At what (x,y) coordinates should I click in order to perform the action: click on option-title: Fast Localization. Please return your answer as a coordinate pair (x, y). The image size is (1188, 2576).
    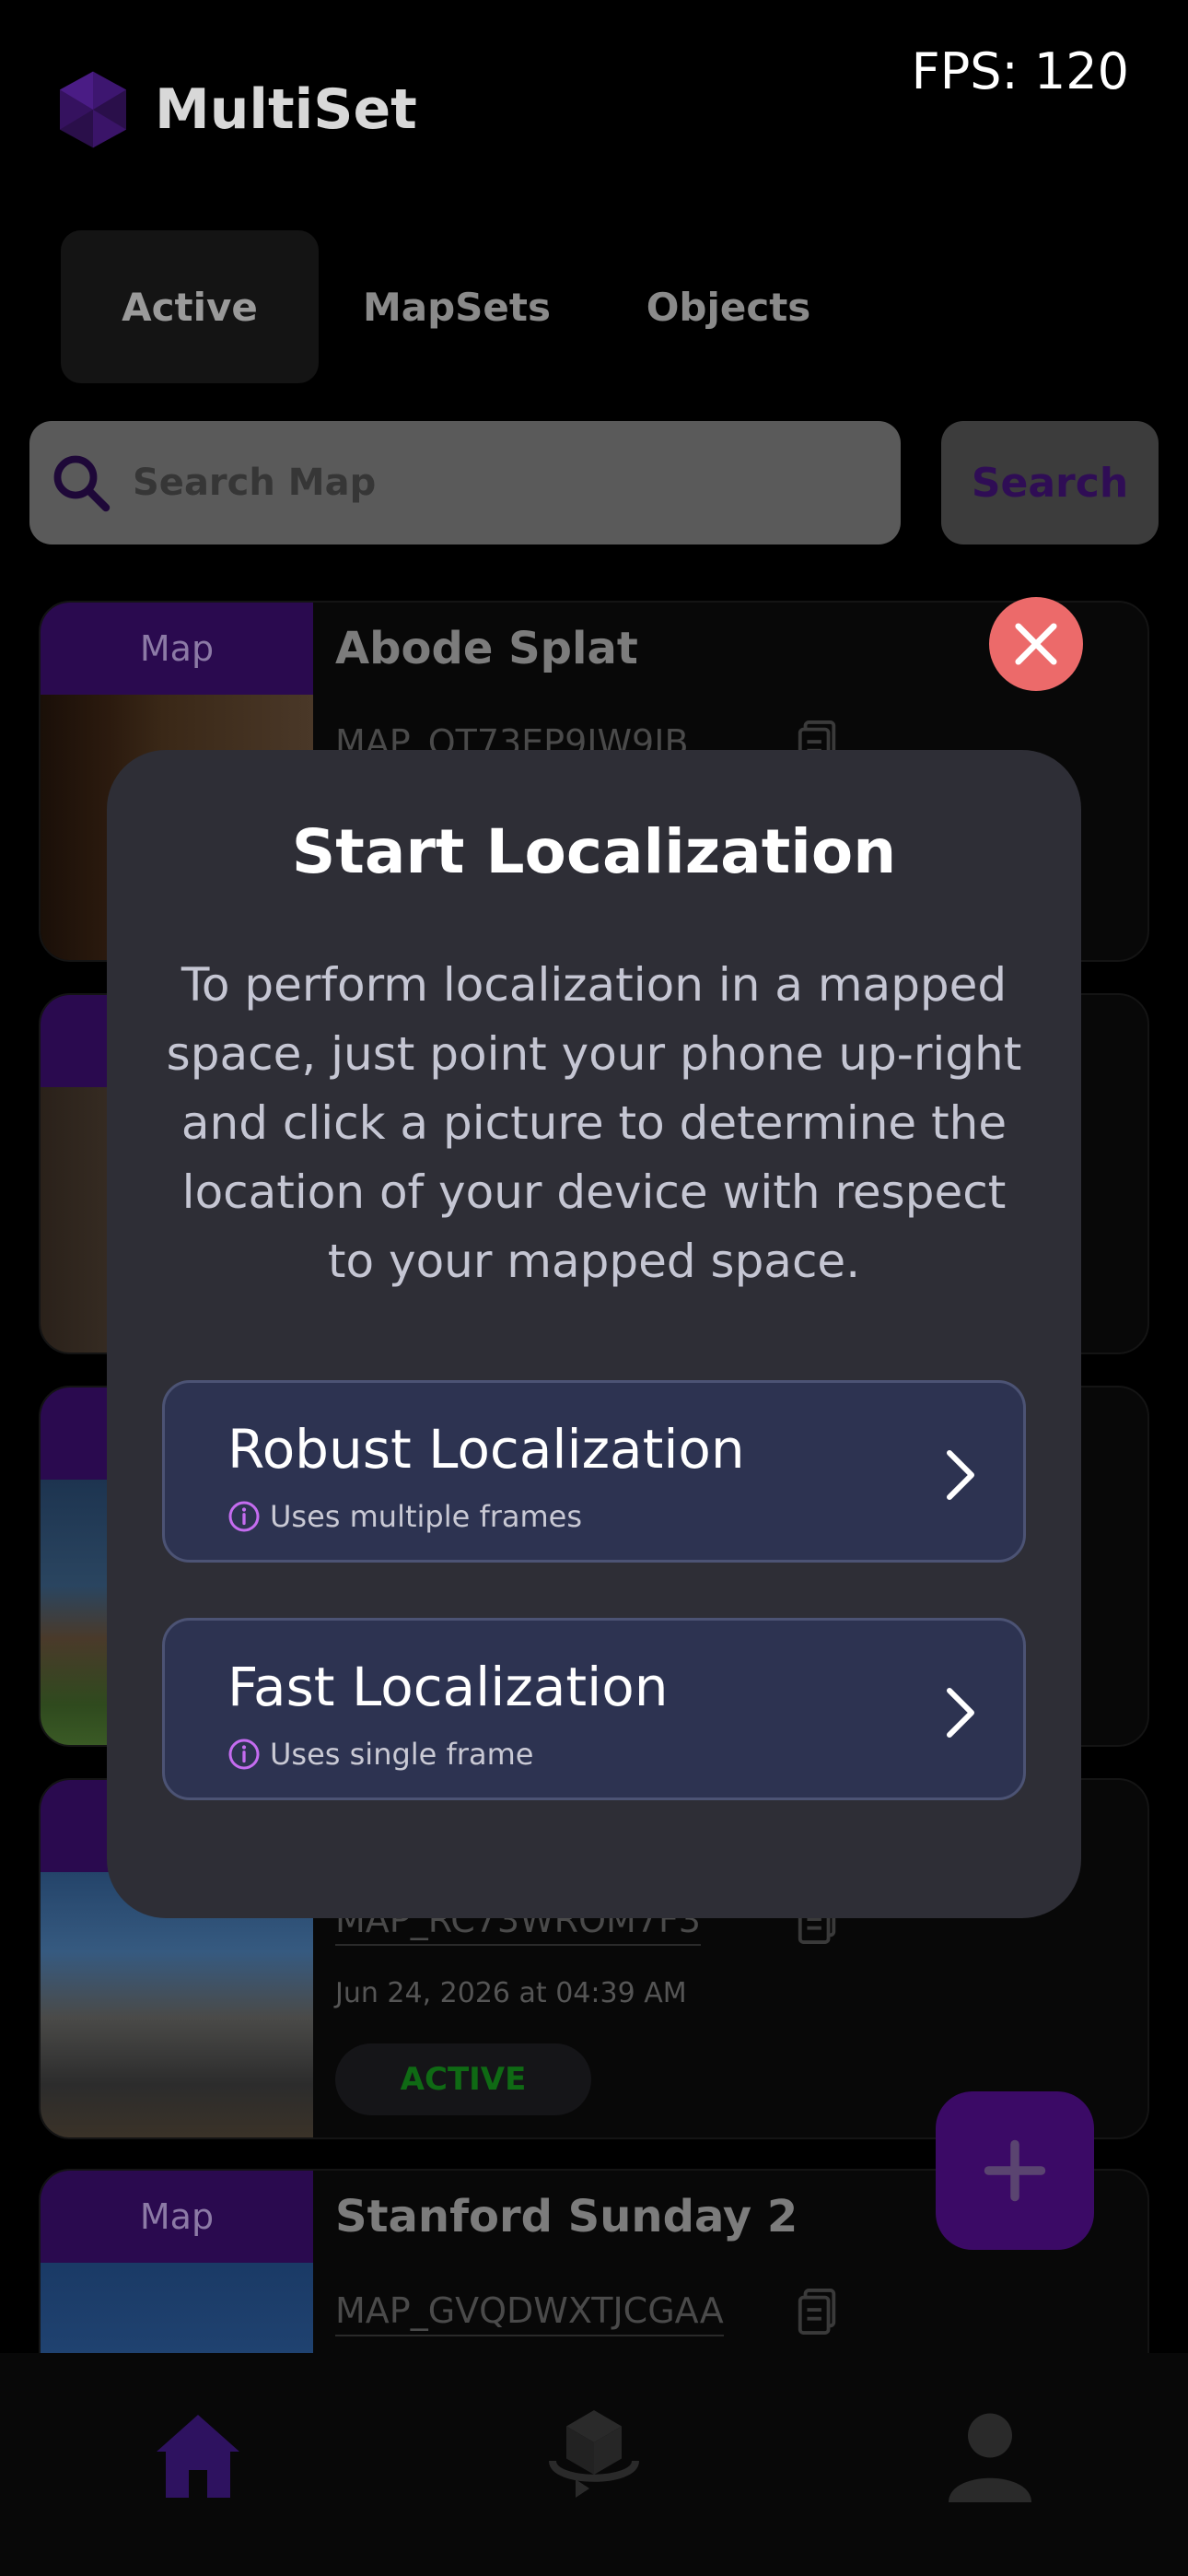
    Looking at the image, I should click on (448, 1687).